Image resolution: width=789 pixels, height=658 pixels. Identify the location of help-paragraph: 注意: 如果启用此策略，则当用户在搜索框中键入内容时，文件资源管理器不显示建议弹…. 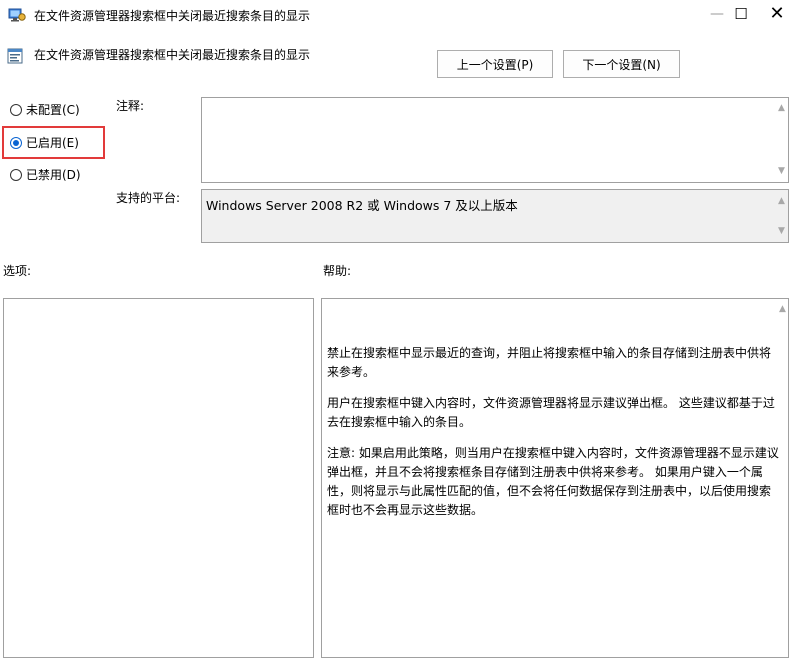
(553, 481).